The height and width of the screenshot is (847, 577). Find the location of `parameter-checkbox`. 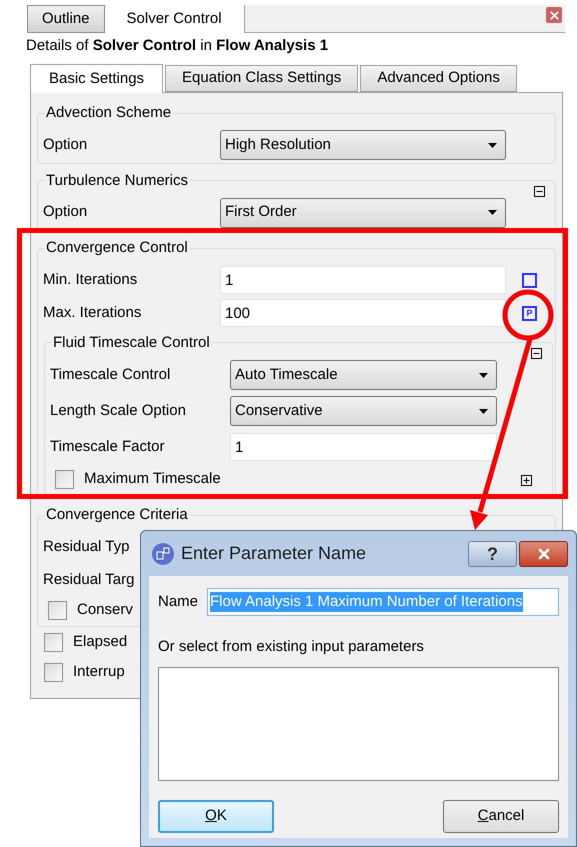

parameter-checkbox is located at coordinates (529, 280).